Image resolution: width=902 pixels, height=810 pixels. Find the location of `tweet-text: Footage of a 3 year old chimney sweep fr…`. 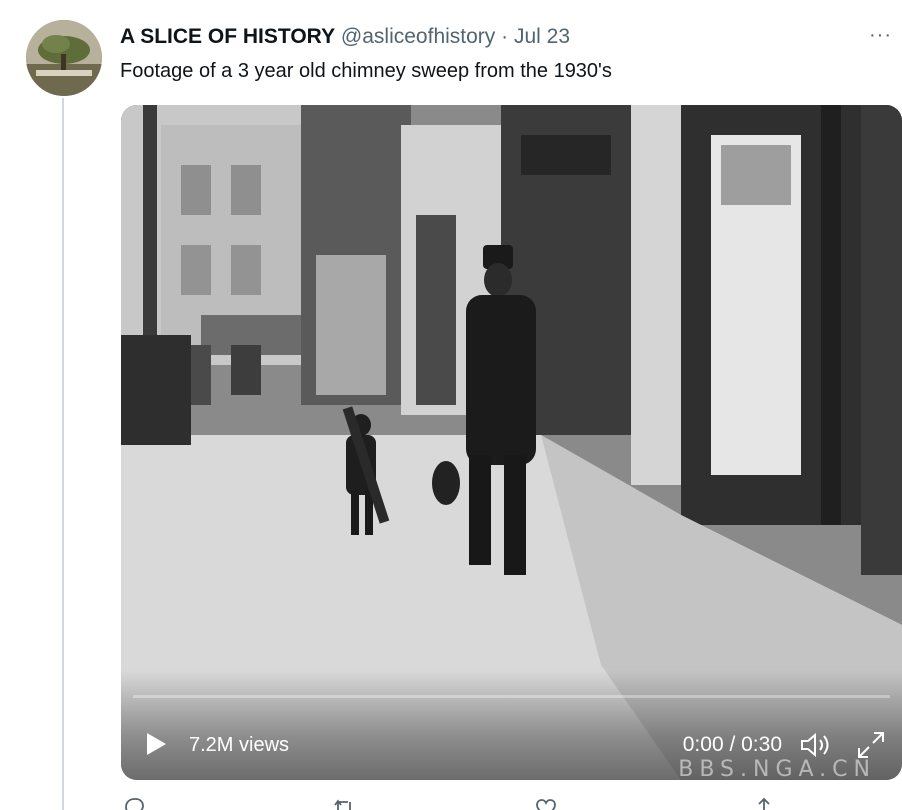

tweet-text: Footage of a 3 year old chimney sweep fr… is located at coordinates (366, 71).